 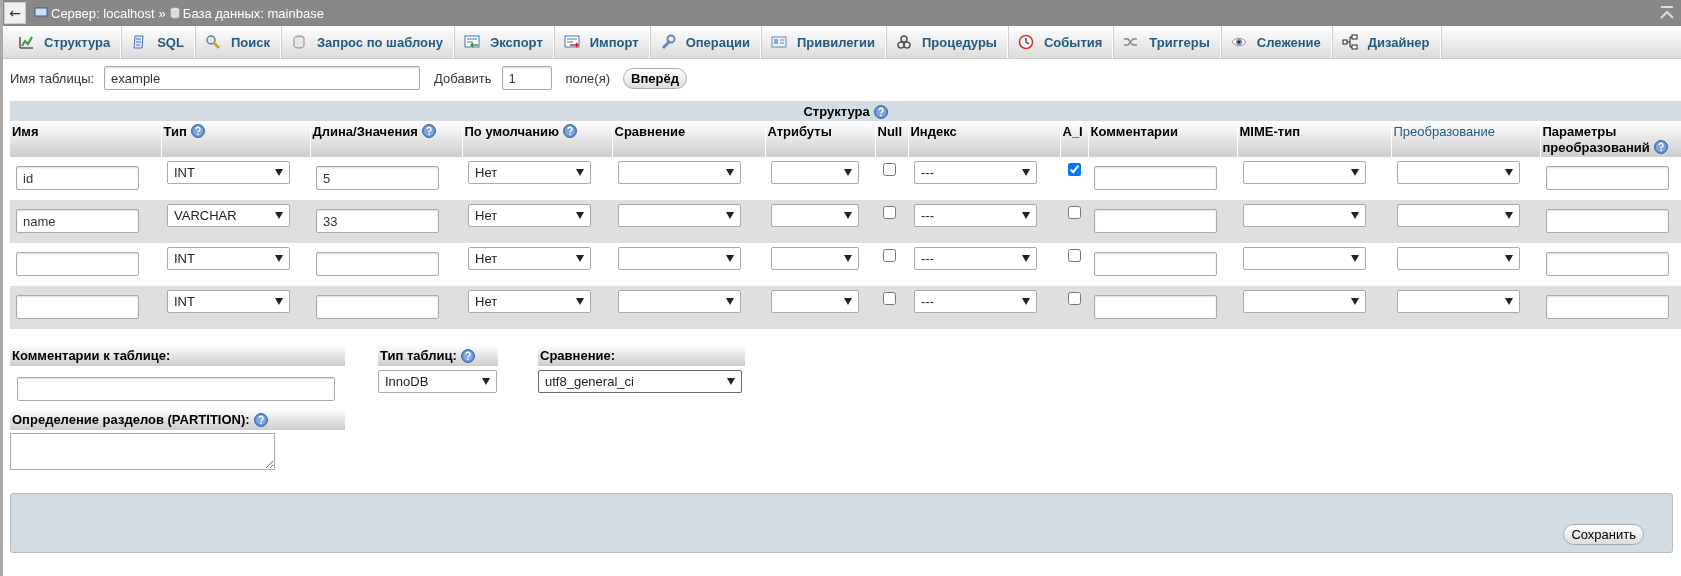 I want to click on chart-icon, so click(x=26, y=42).